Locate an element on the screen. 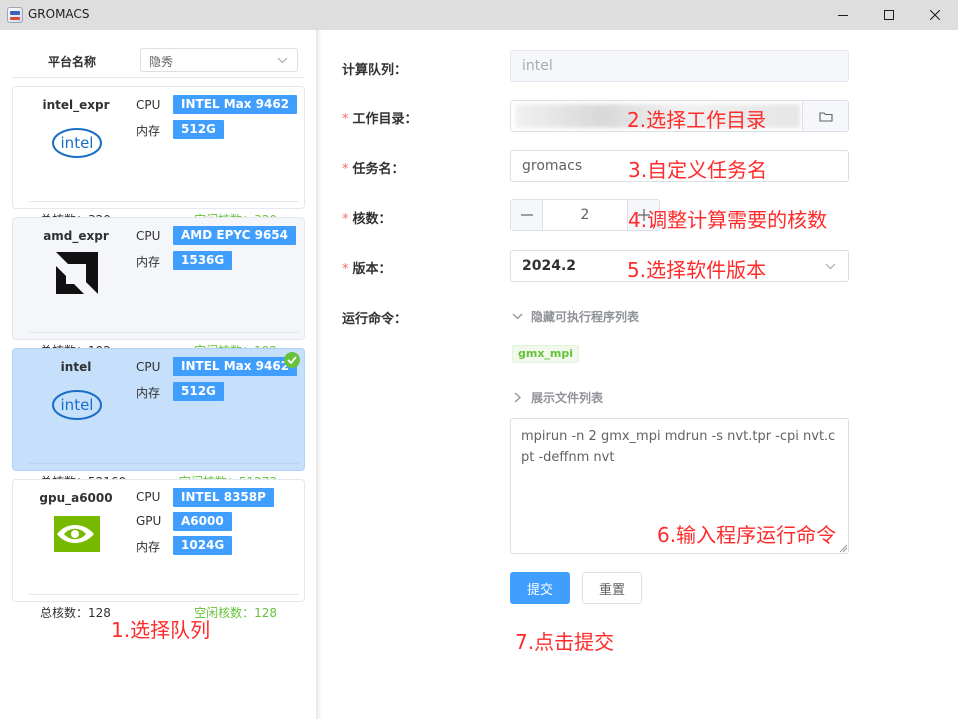  version-label: * 版本： is located at coordinates (367, 269).